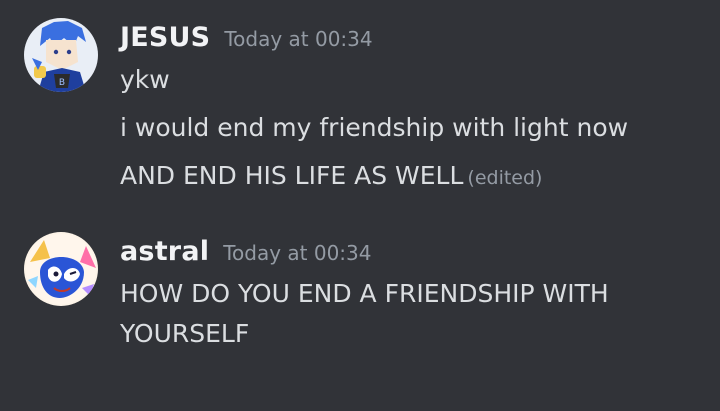 This screenshot has width=720, height=411. What do you see at coordinates (364, 293) in the screenshot?
I see `message-text: HOW DO YOU END A FRIENDSHIP WITH` at bounding box center [364, 293].